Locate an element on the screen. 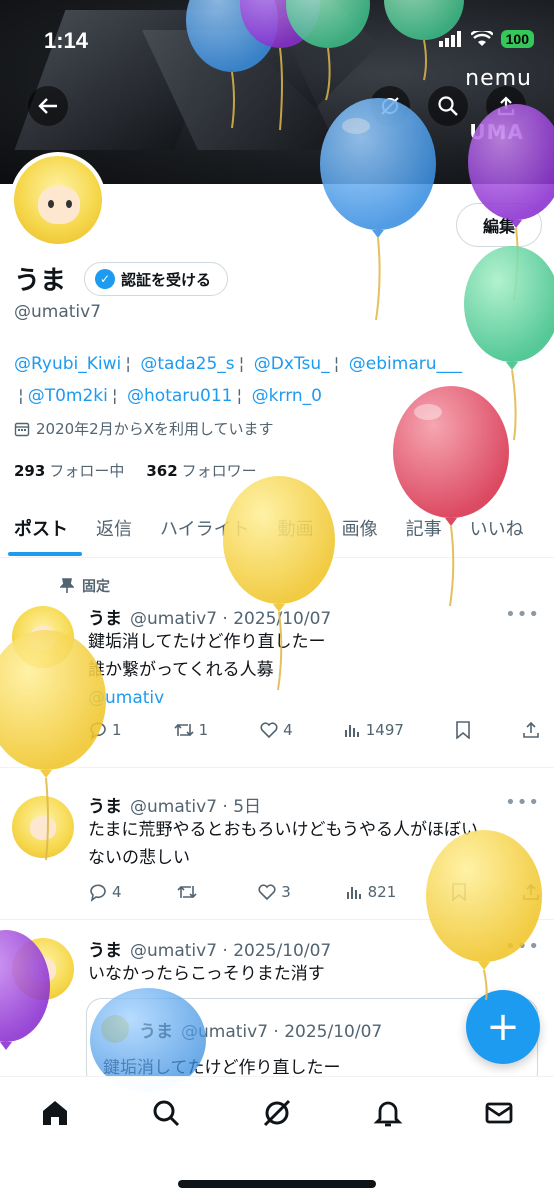  profile-avatar is located at coordinates (58, 200).